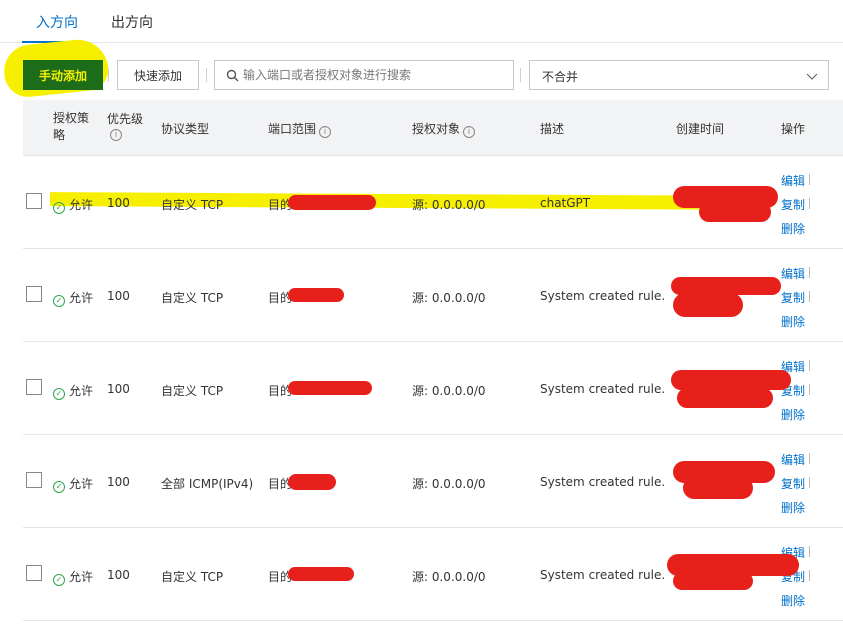  Describe the element at coordinates (185, 129) in the screenshot. I see `header-protocol: 协议类型` at that location.